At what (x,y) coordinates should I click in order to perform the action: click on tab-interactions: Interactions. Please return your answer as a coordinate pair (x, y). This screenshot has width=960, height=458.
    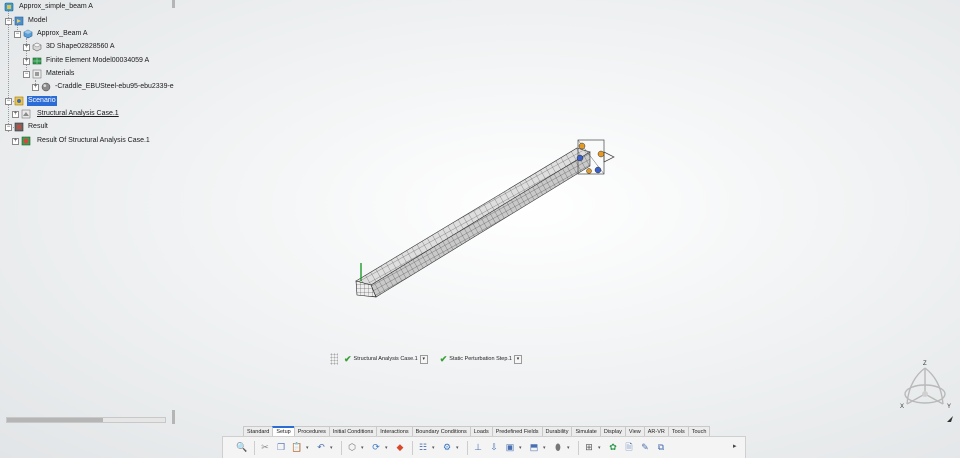
    Looking at the image, I should click on (394, 431).